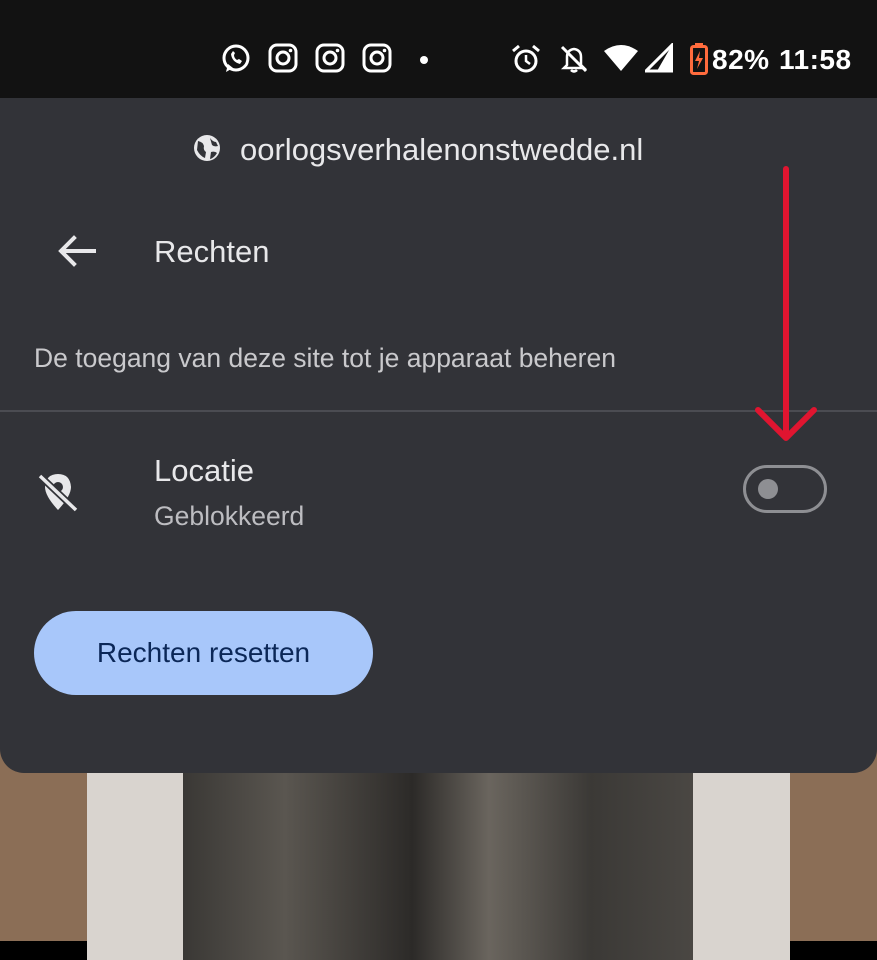 The height and width of the screenshot is (960, 877). What do you see at coordinates (741, 59) in the screenshot?
I see `battery-percentage: 82%` at bounding box center [741, 59].